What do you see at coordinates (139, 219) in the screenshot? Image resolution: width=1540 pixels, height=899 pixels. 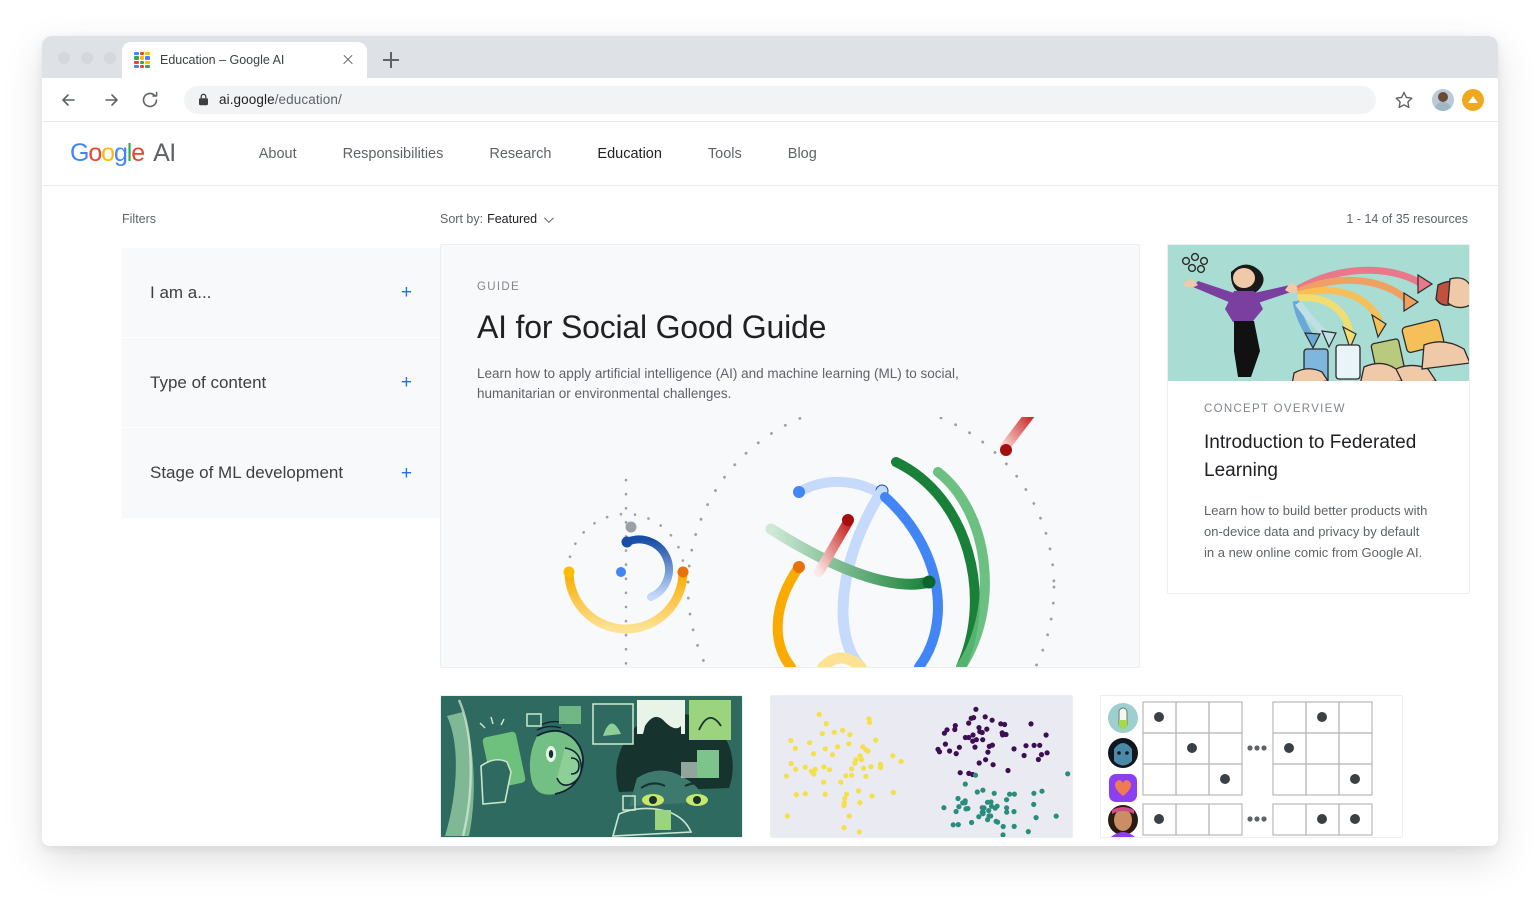 I see `filters-heading: Filters` at bounding box center [139, 219].